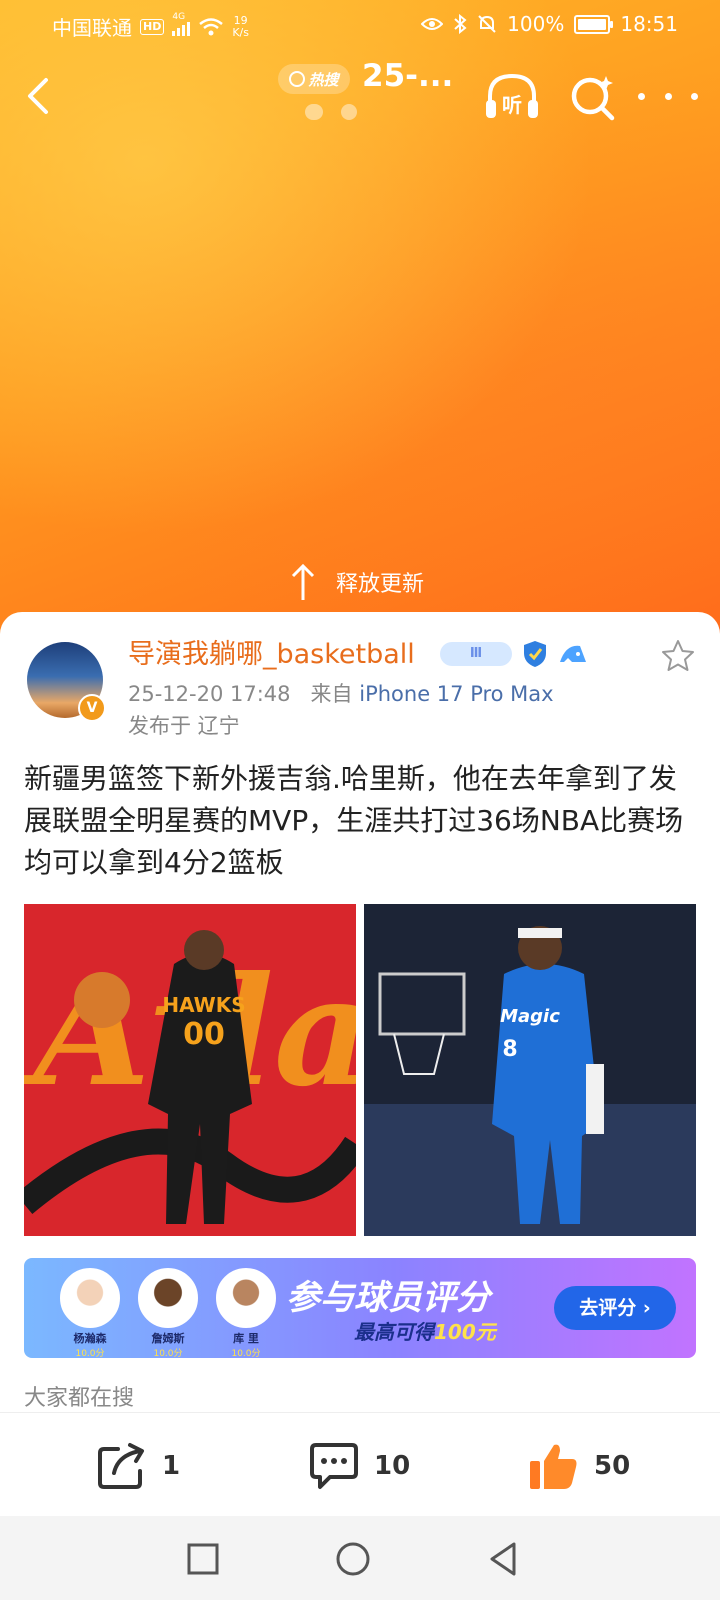 The image size is (720, 1600). Describe the element at coordinates (353, 1559) in the screenshot. I see `home-icon` at that location.